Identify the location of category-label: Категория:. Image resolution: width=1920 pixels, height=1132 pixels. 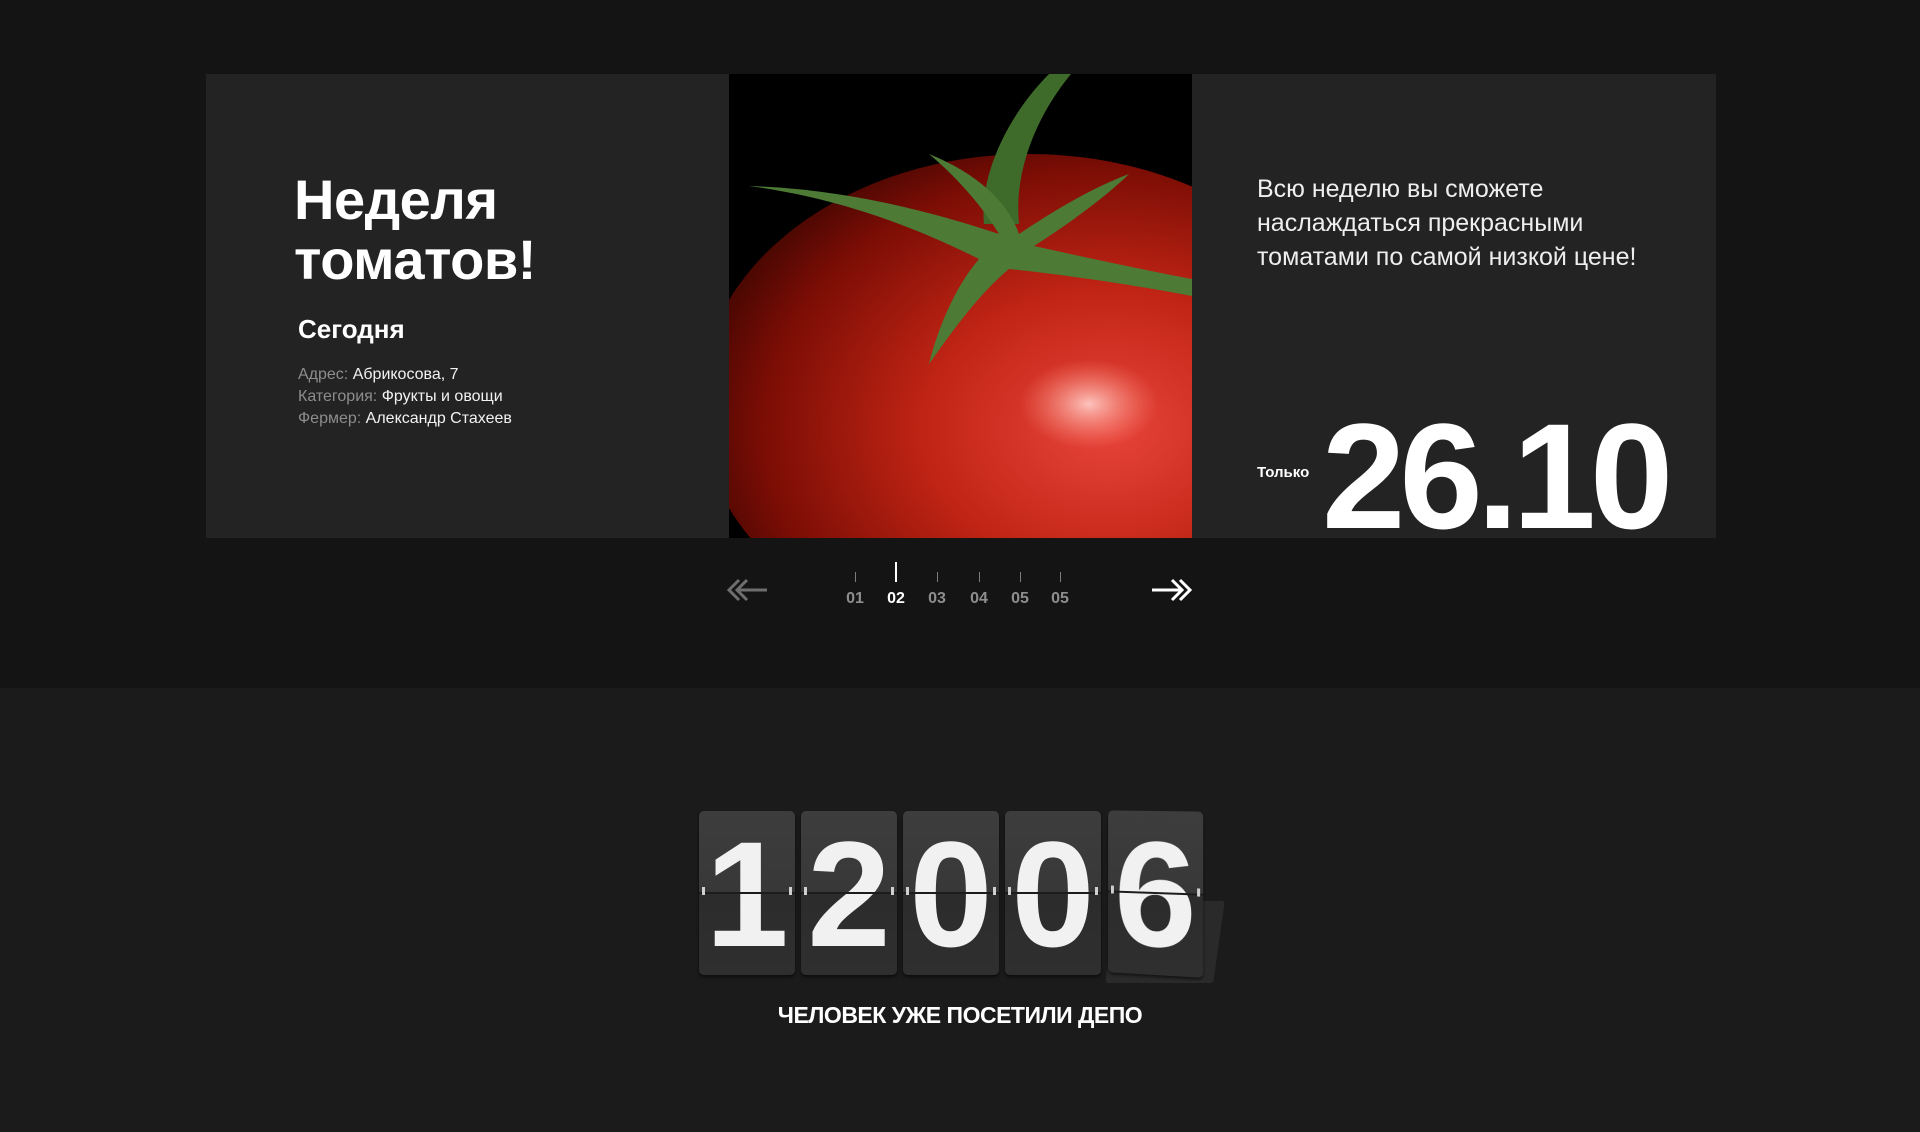
(338, 396).